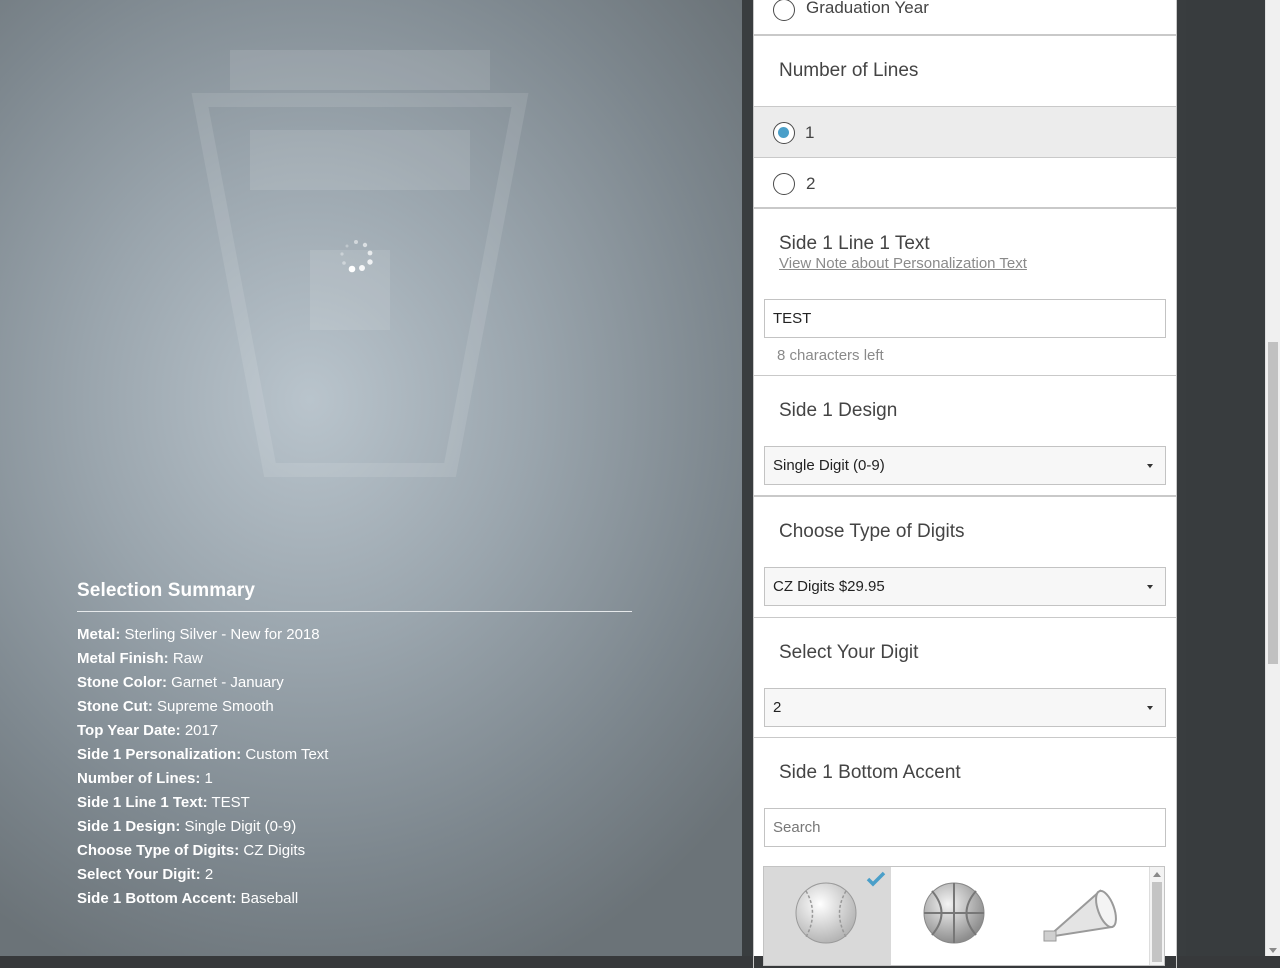 This screenshot has height=968, width=1280. Describe the element at coordinates (354, 659) in the screenshot. I see `summary-item: Metal Finish: Raw` at that location.